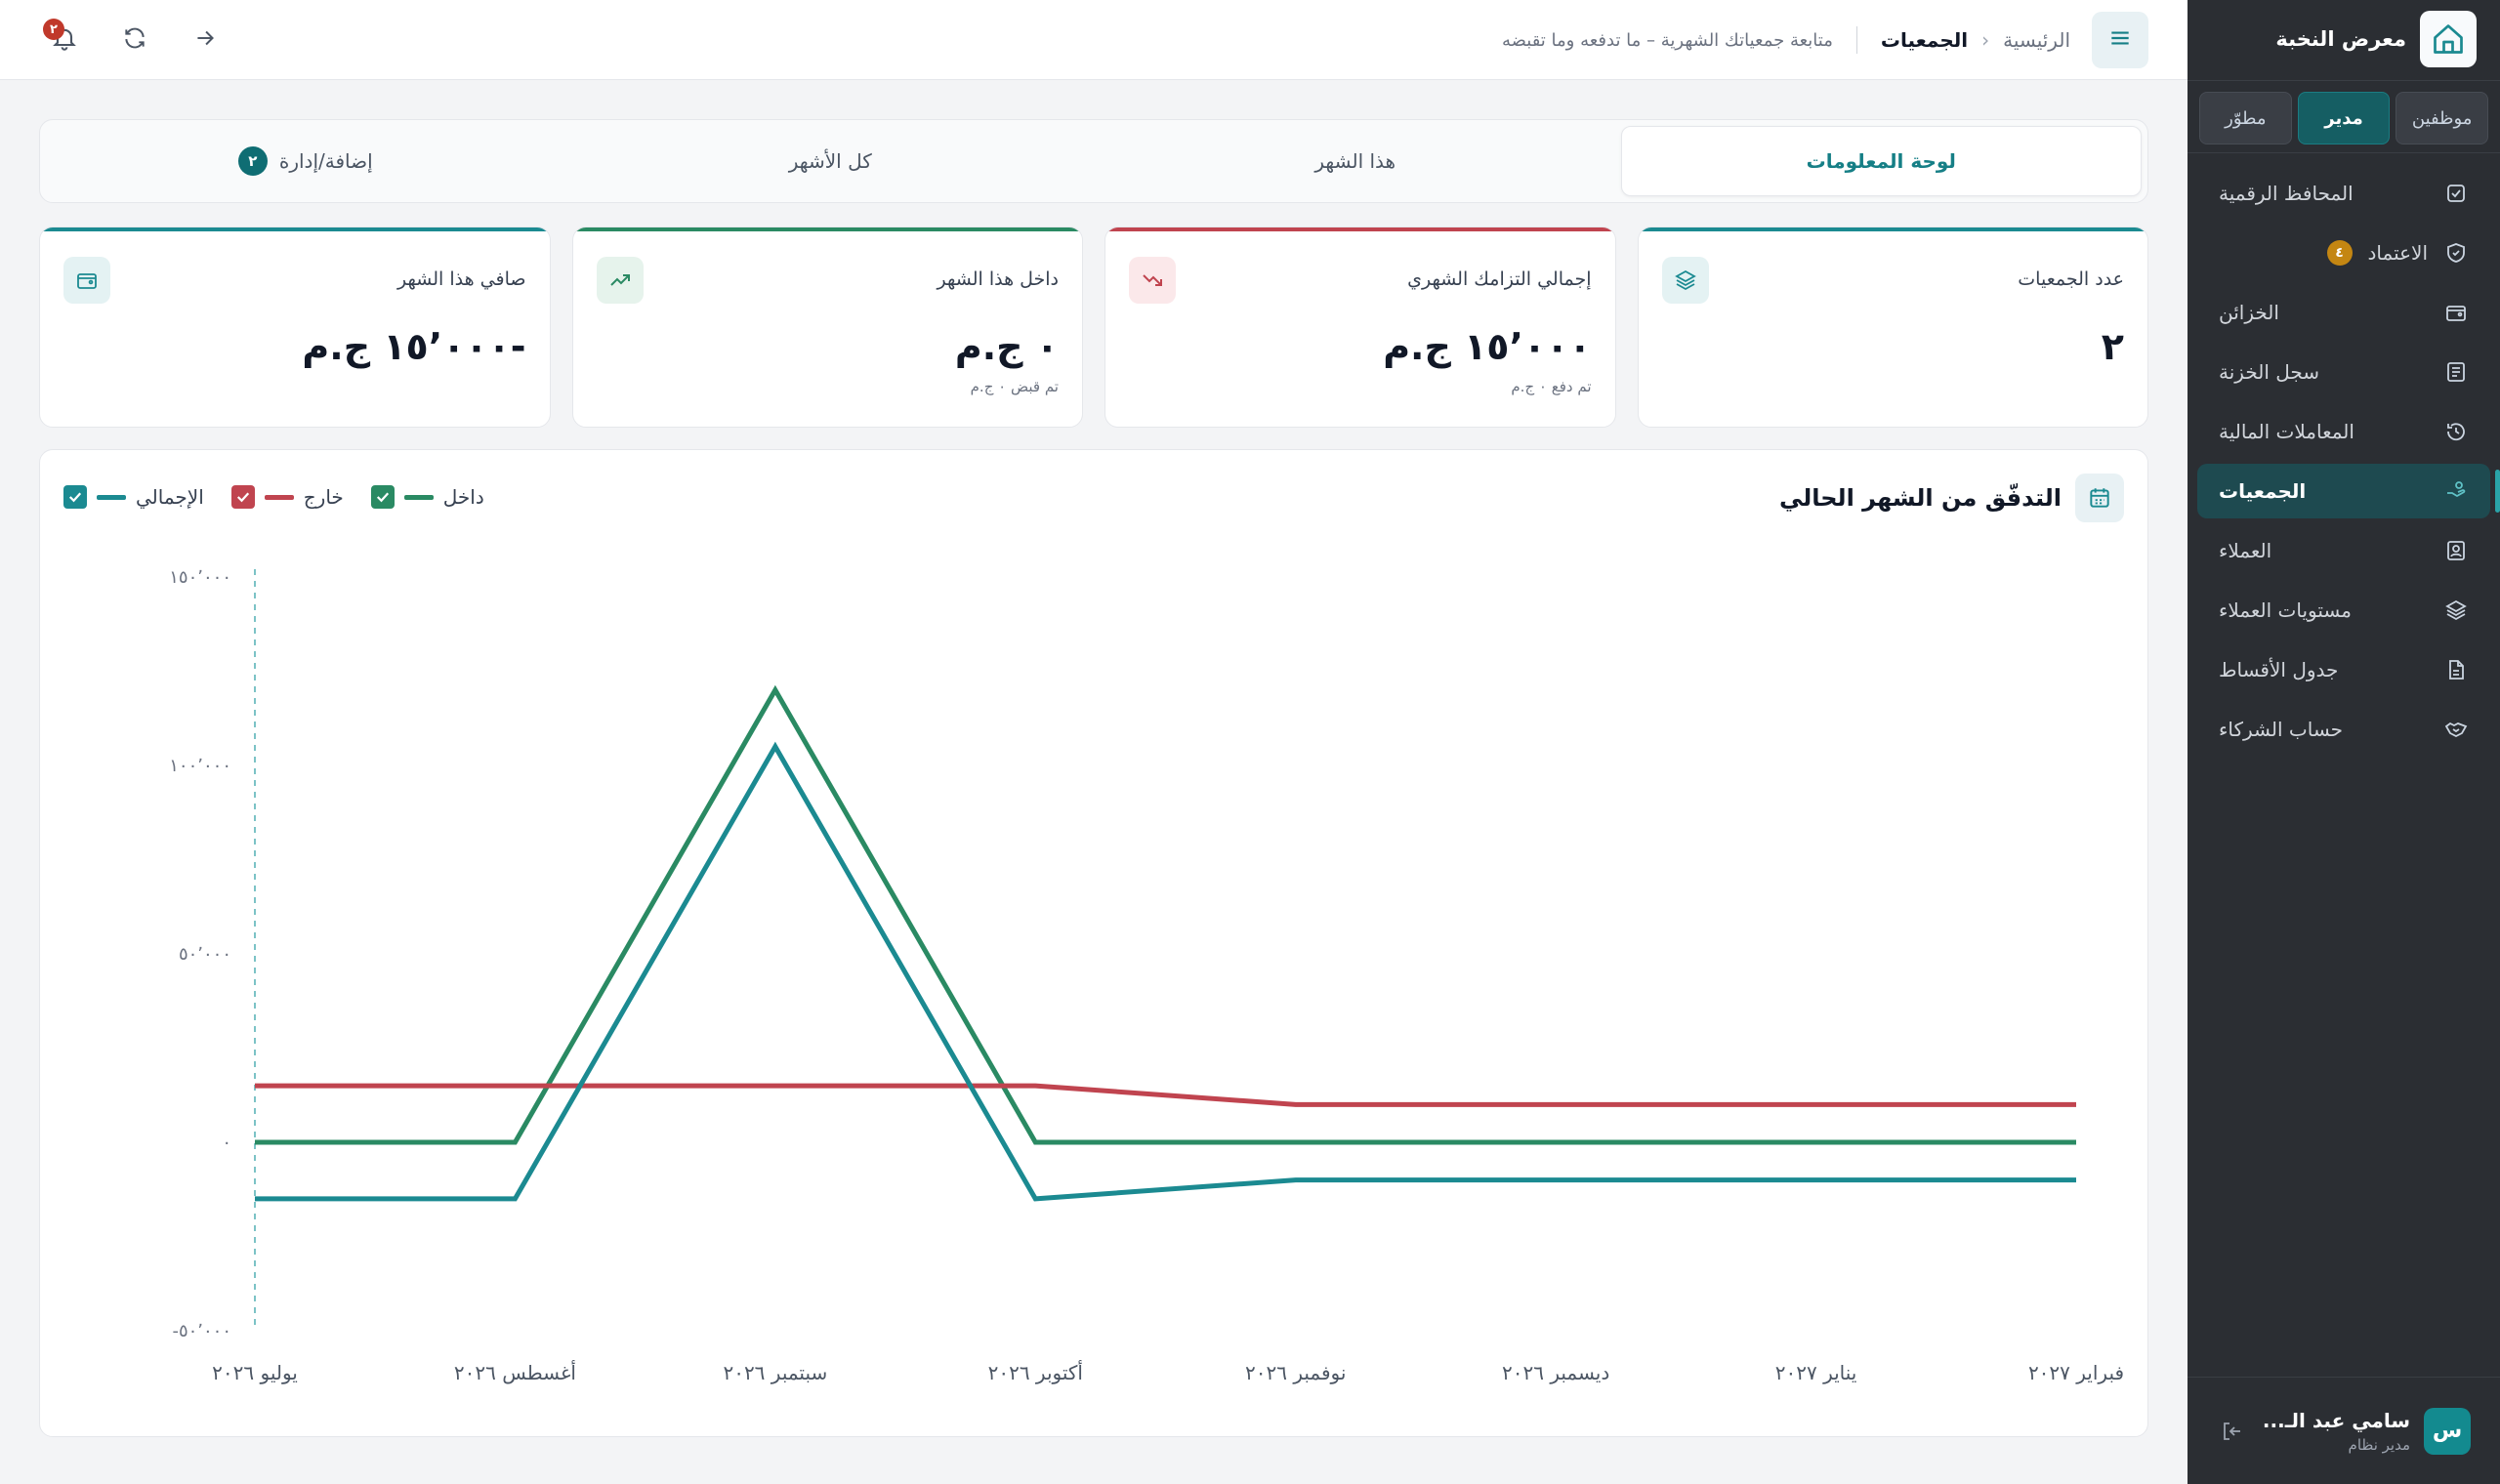  I want to click on shield-check-icon, so click(2456, 253).